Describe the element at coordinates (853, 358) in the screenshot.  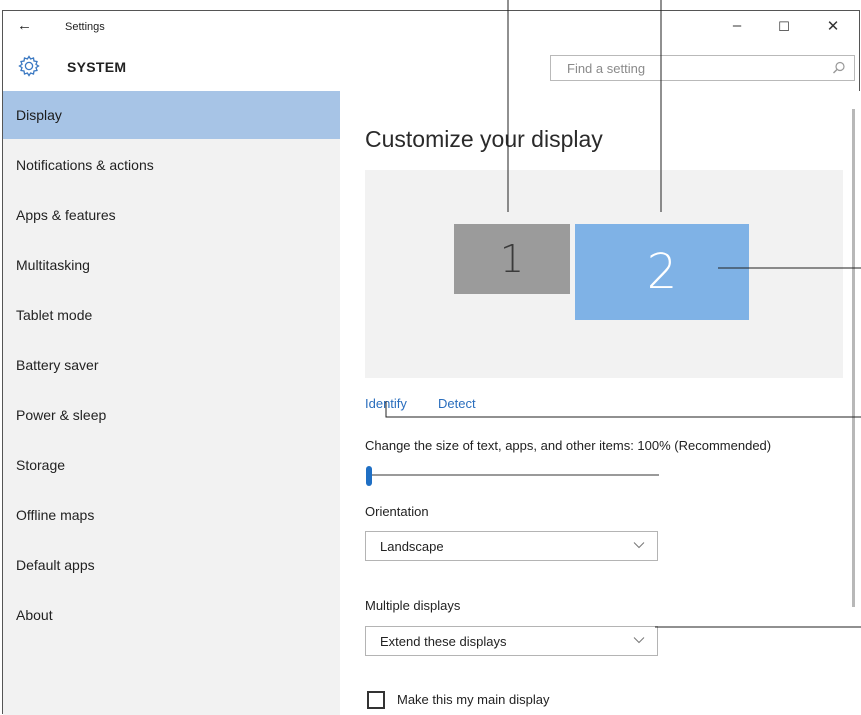
I see `scrollbar` at that location.